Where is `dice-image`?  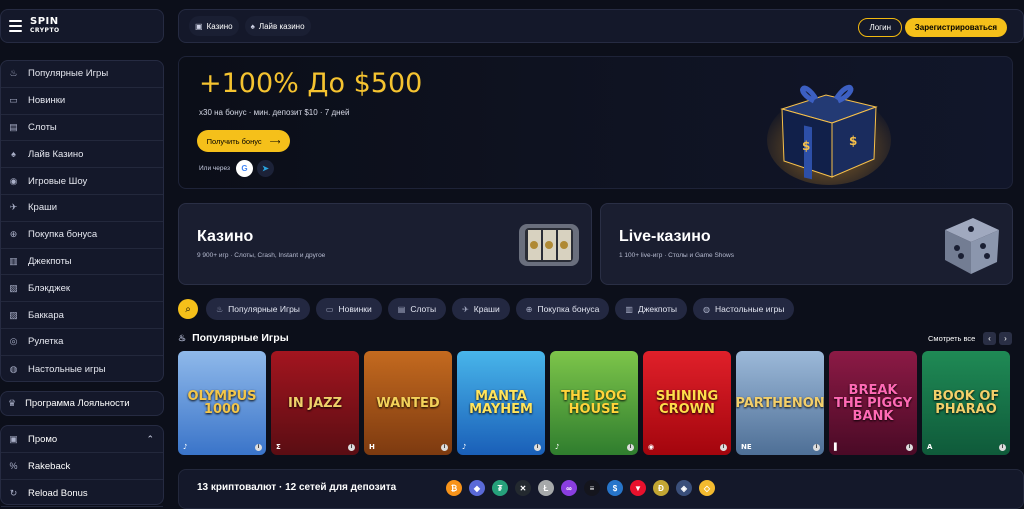 dice-image is located at coordinates (972, 246).